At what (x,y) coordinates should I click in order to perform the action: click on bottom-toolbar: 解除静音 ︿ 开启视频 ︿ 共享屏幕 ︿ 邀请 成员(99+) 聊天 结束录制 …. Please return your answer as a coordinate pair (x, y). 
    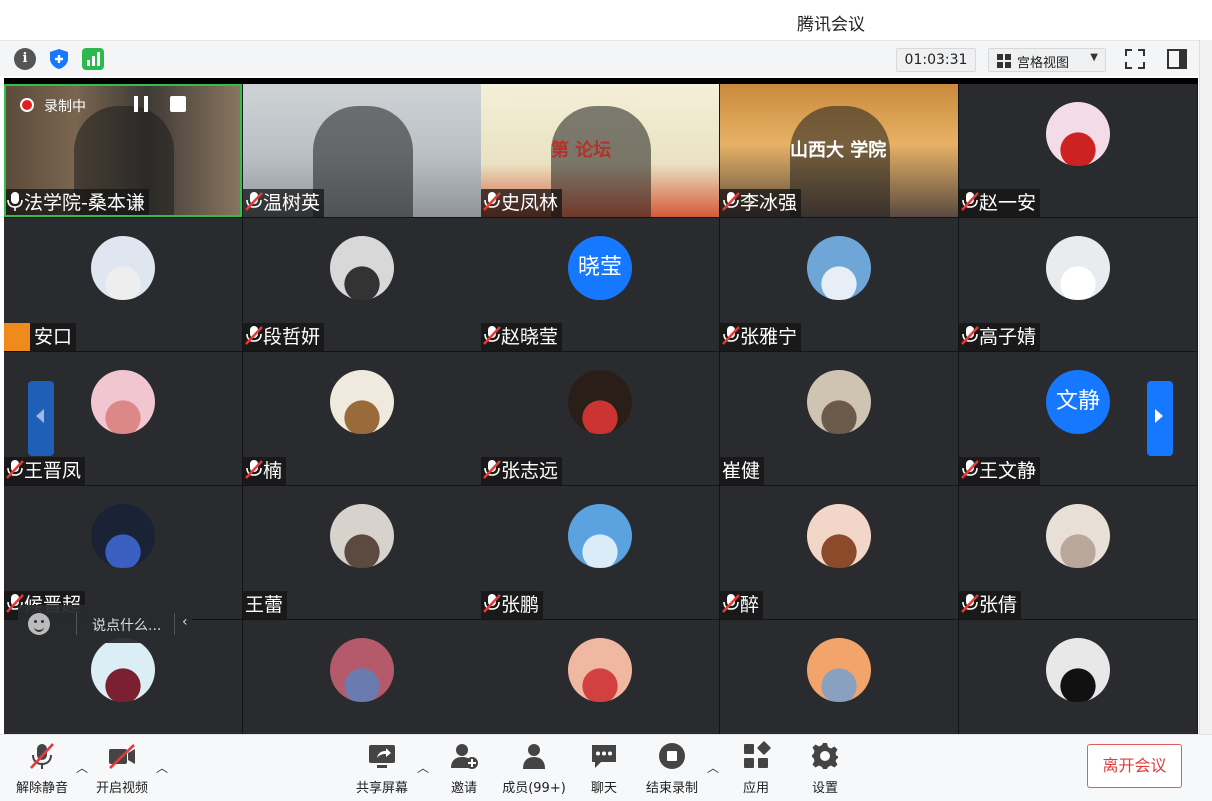
    Looking at the image, I should click on (606, 767).